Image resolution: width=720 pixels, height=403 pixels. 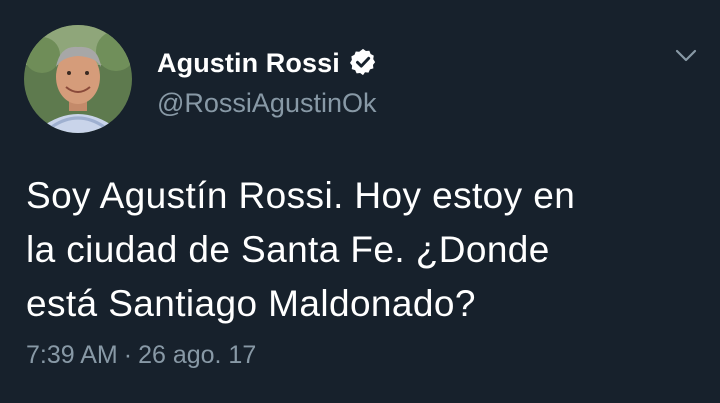 I want to click on author-display-name: Agustin Rossi, so click(x=248, y=63).